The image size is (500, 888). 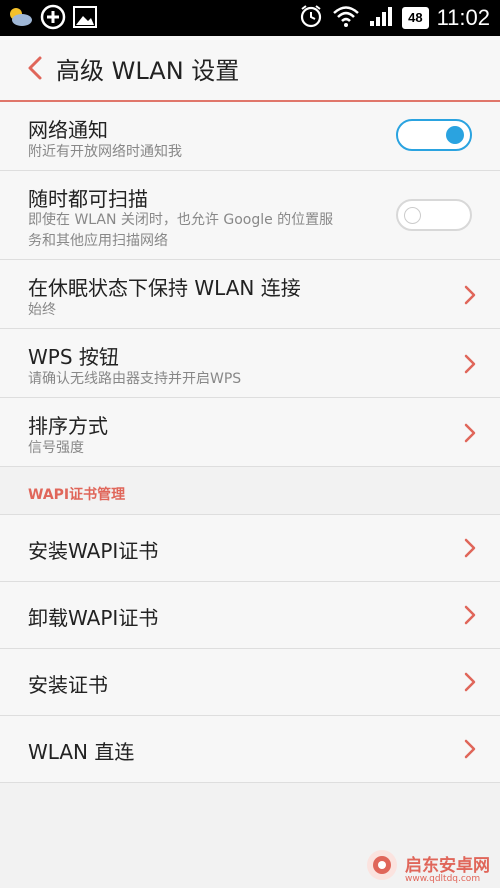 I want to click on setting-wps-button: WPS 按钮 请确认无线路由器支持并开启WPS, so click(x=250, y=363).